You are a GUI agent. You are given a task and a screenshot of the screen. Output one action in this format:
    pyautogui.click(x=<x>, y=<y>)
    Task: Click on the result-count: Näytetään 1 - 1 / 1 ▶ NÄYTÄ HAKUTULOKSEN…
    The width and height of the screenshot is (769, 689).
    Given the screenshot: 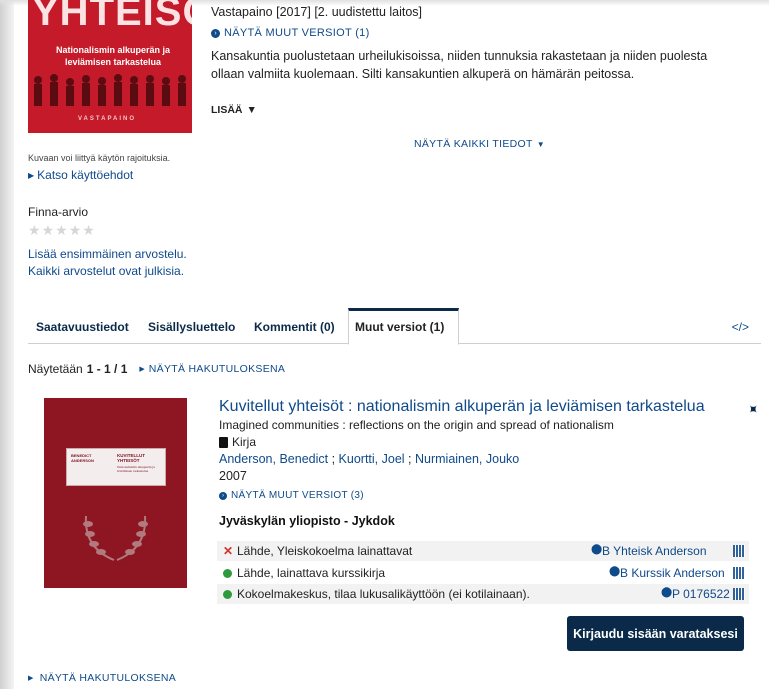 What is the action you would take?
    pyautogui.click(x=156, y=369)
    